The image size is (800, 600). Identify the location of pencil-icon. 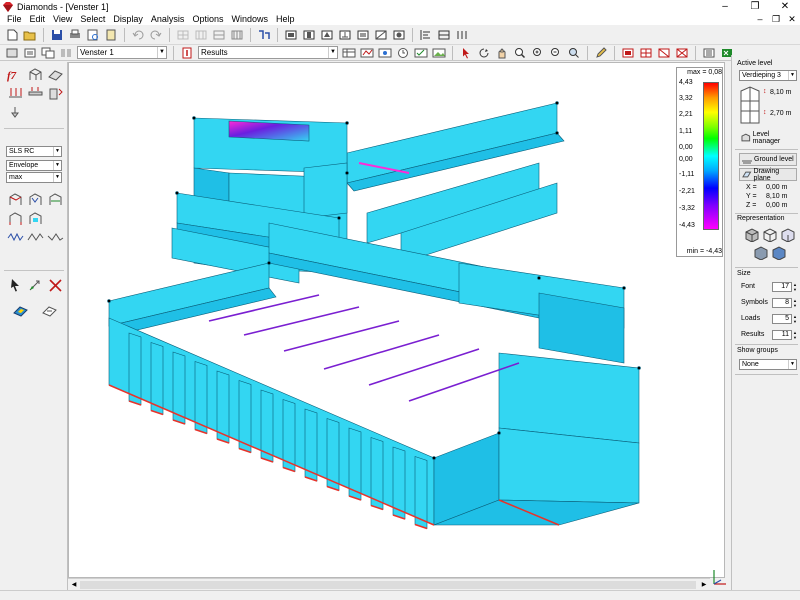
(601, 53).